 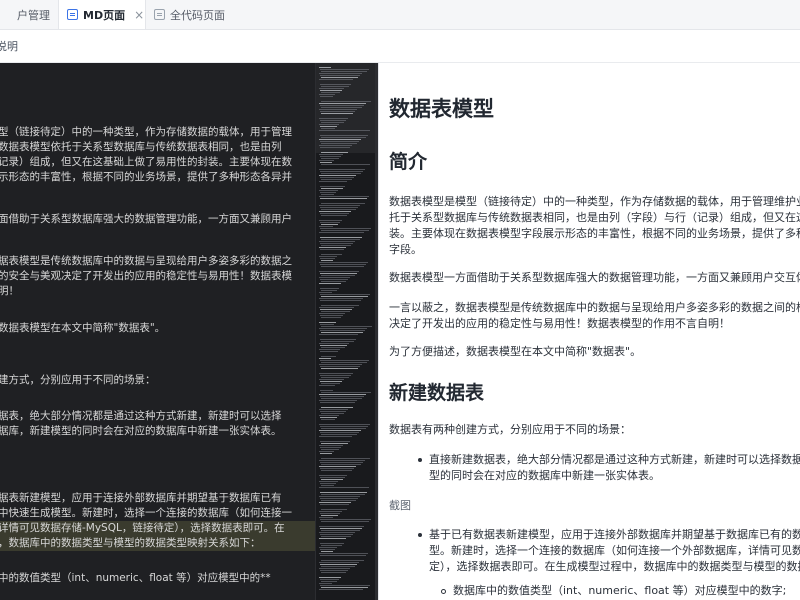 I want to click on close-icon: ×, so click(x=139, y=15).